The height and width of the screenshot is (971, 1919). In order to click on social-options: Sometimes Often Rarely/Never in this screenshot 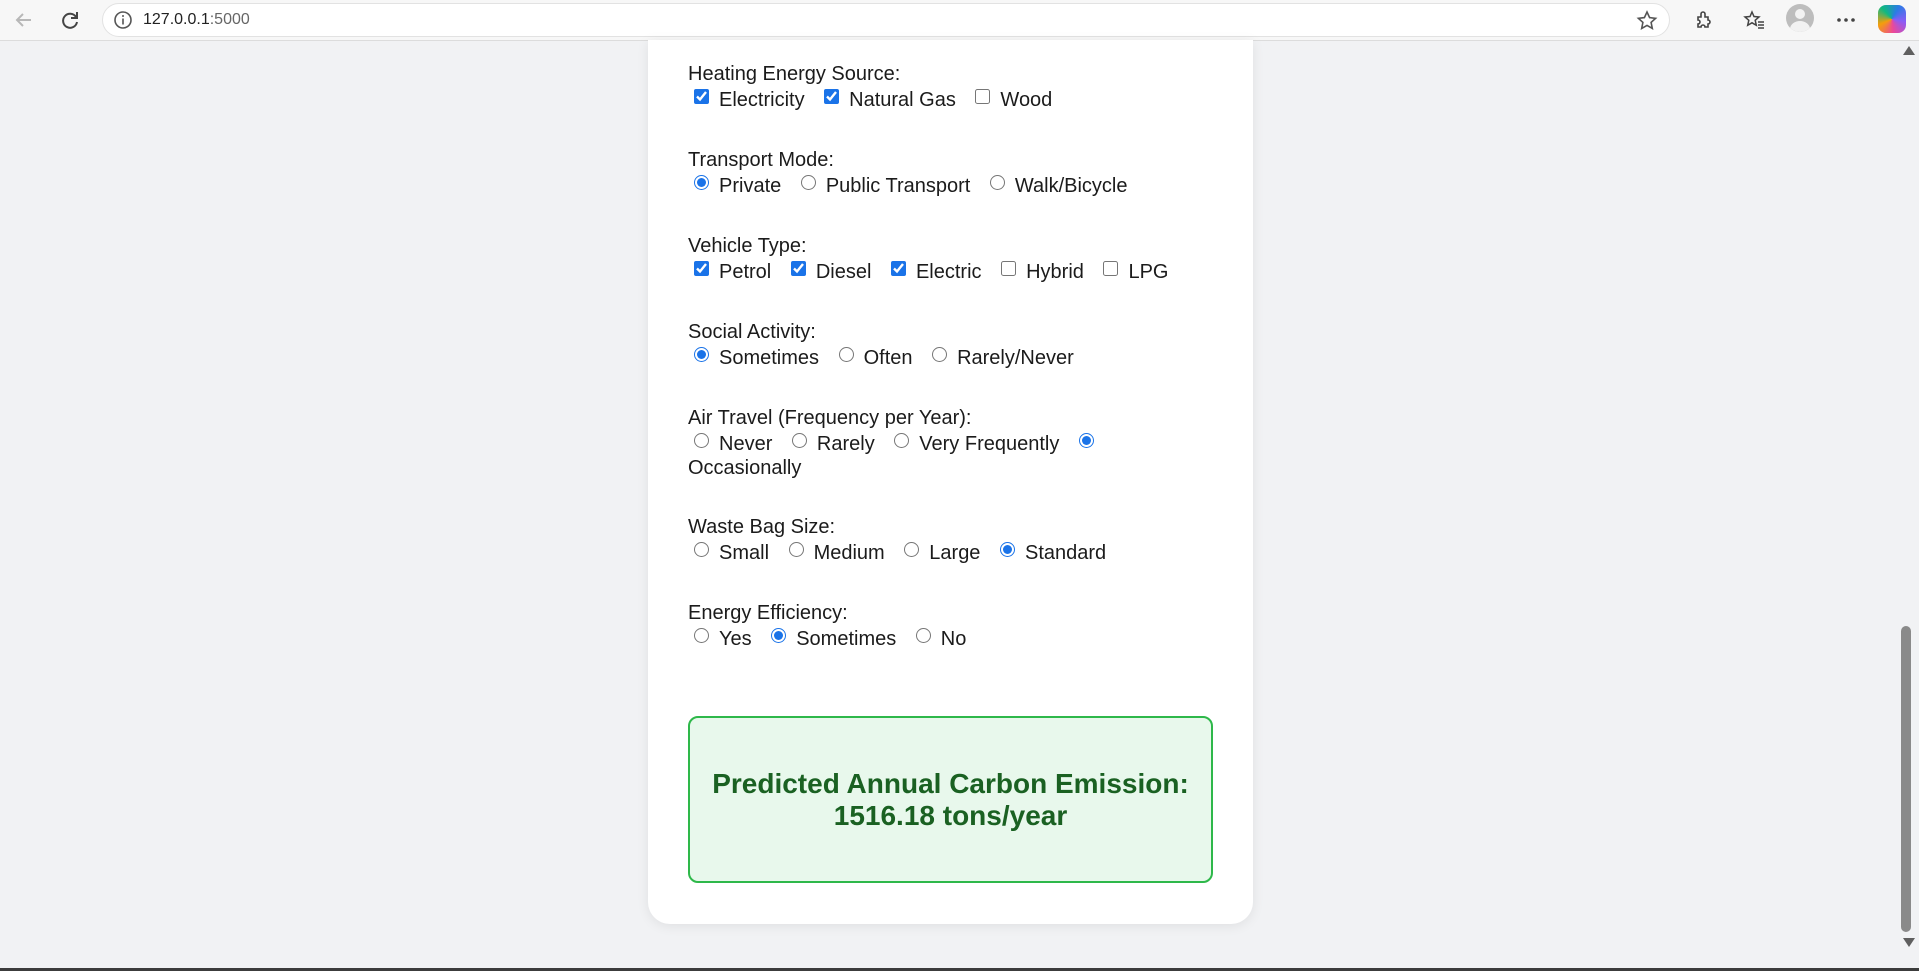, I will do `click(958, 358)`.